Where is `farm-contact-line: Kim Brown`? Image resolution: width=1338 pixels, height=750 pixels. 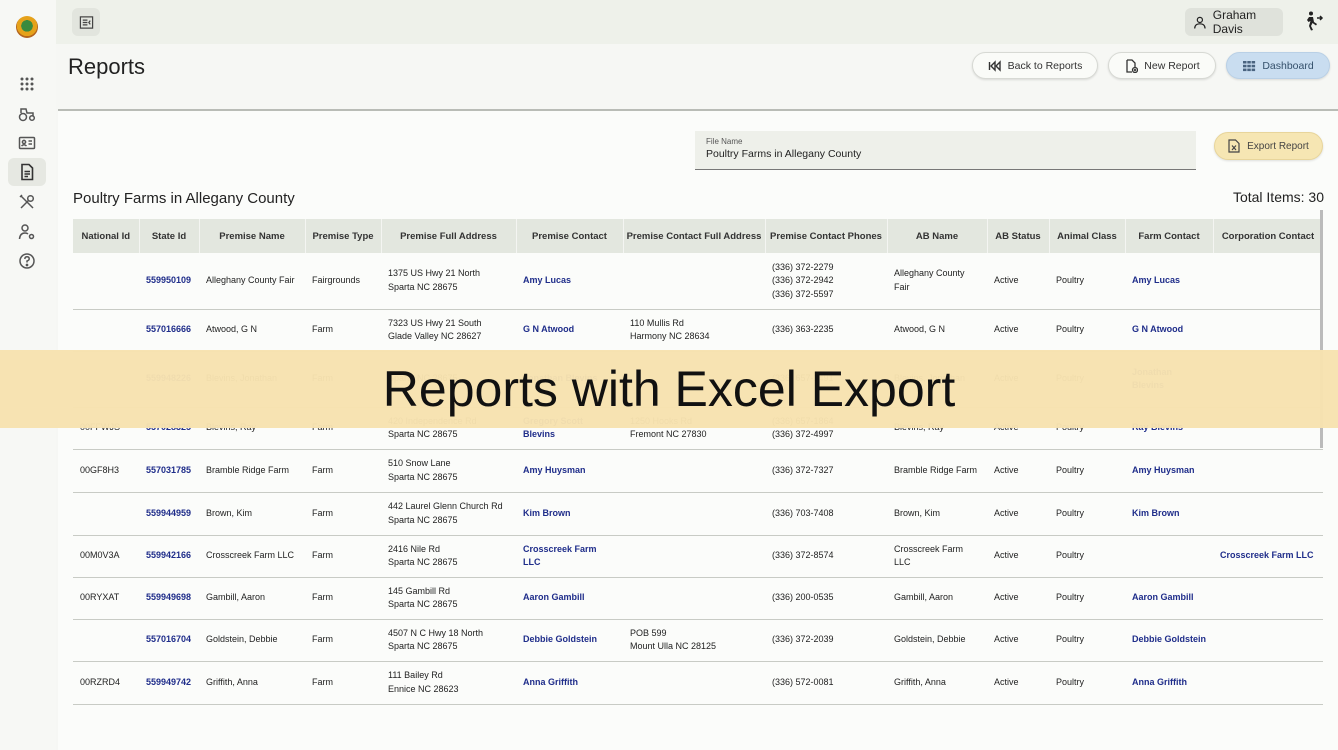 farm-contact-line: Kim Brown is located at coordinates (1169, 514).